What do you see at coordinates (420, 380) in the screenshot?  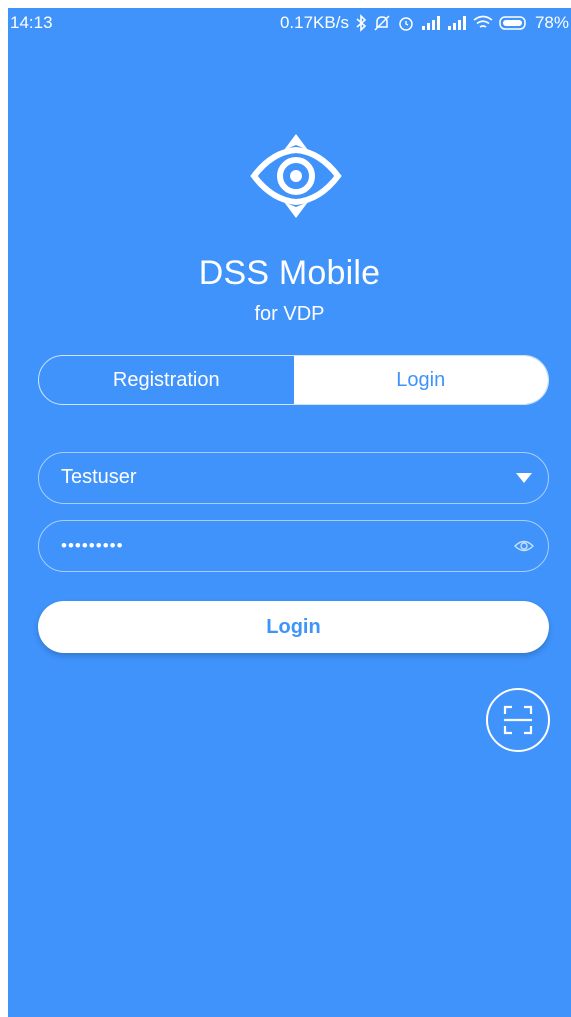 I see `tab-login: Login` at bounding box center [420, 380].